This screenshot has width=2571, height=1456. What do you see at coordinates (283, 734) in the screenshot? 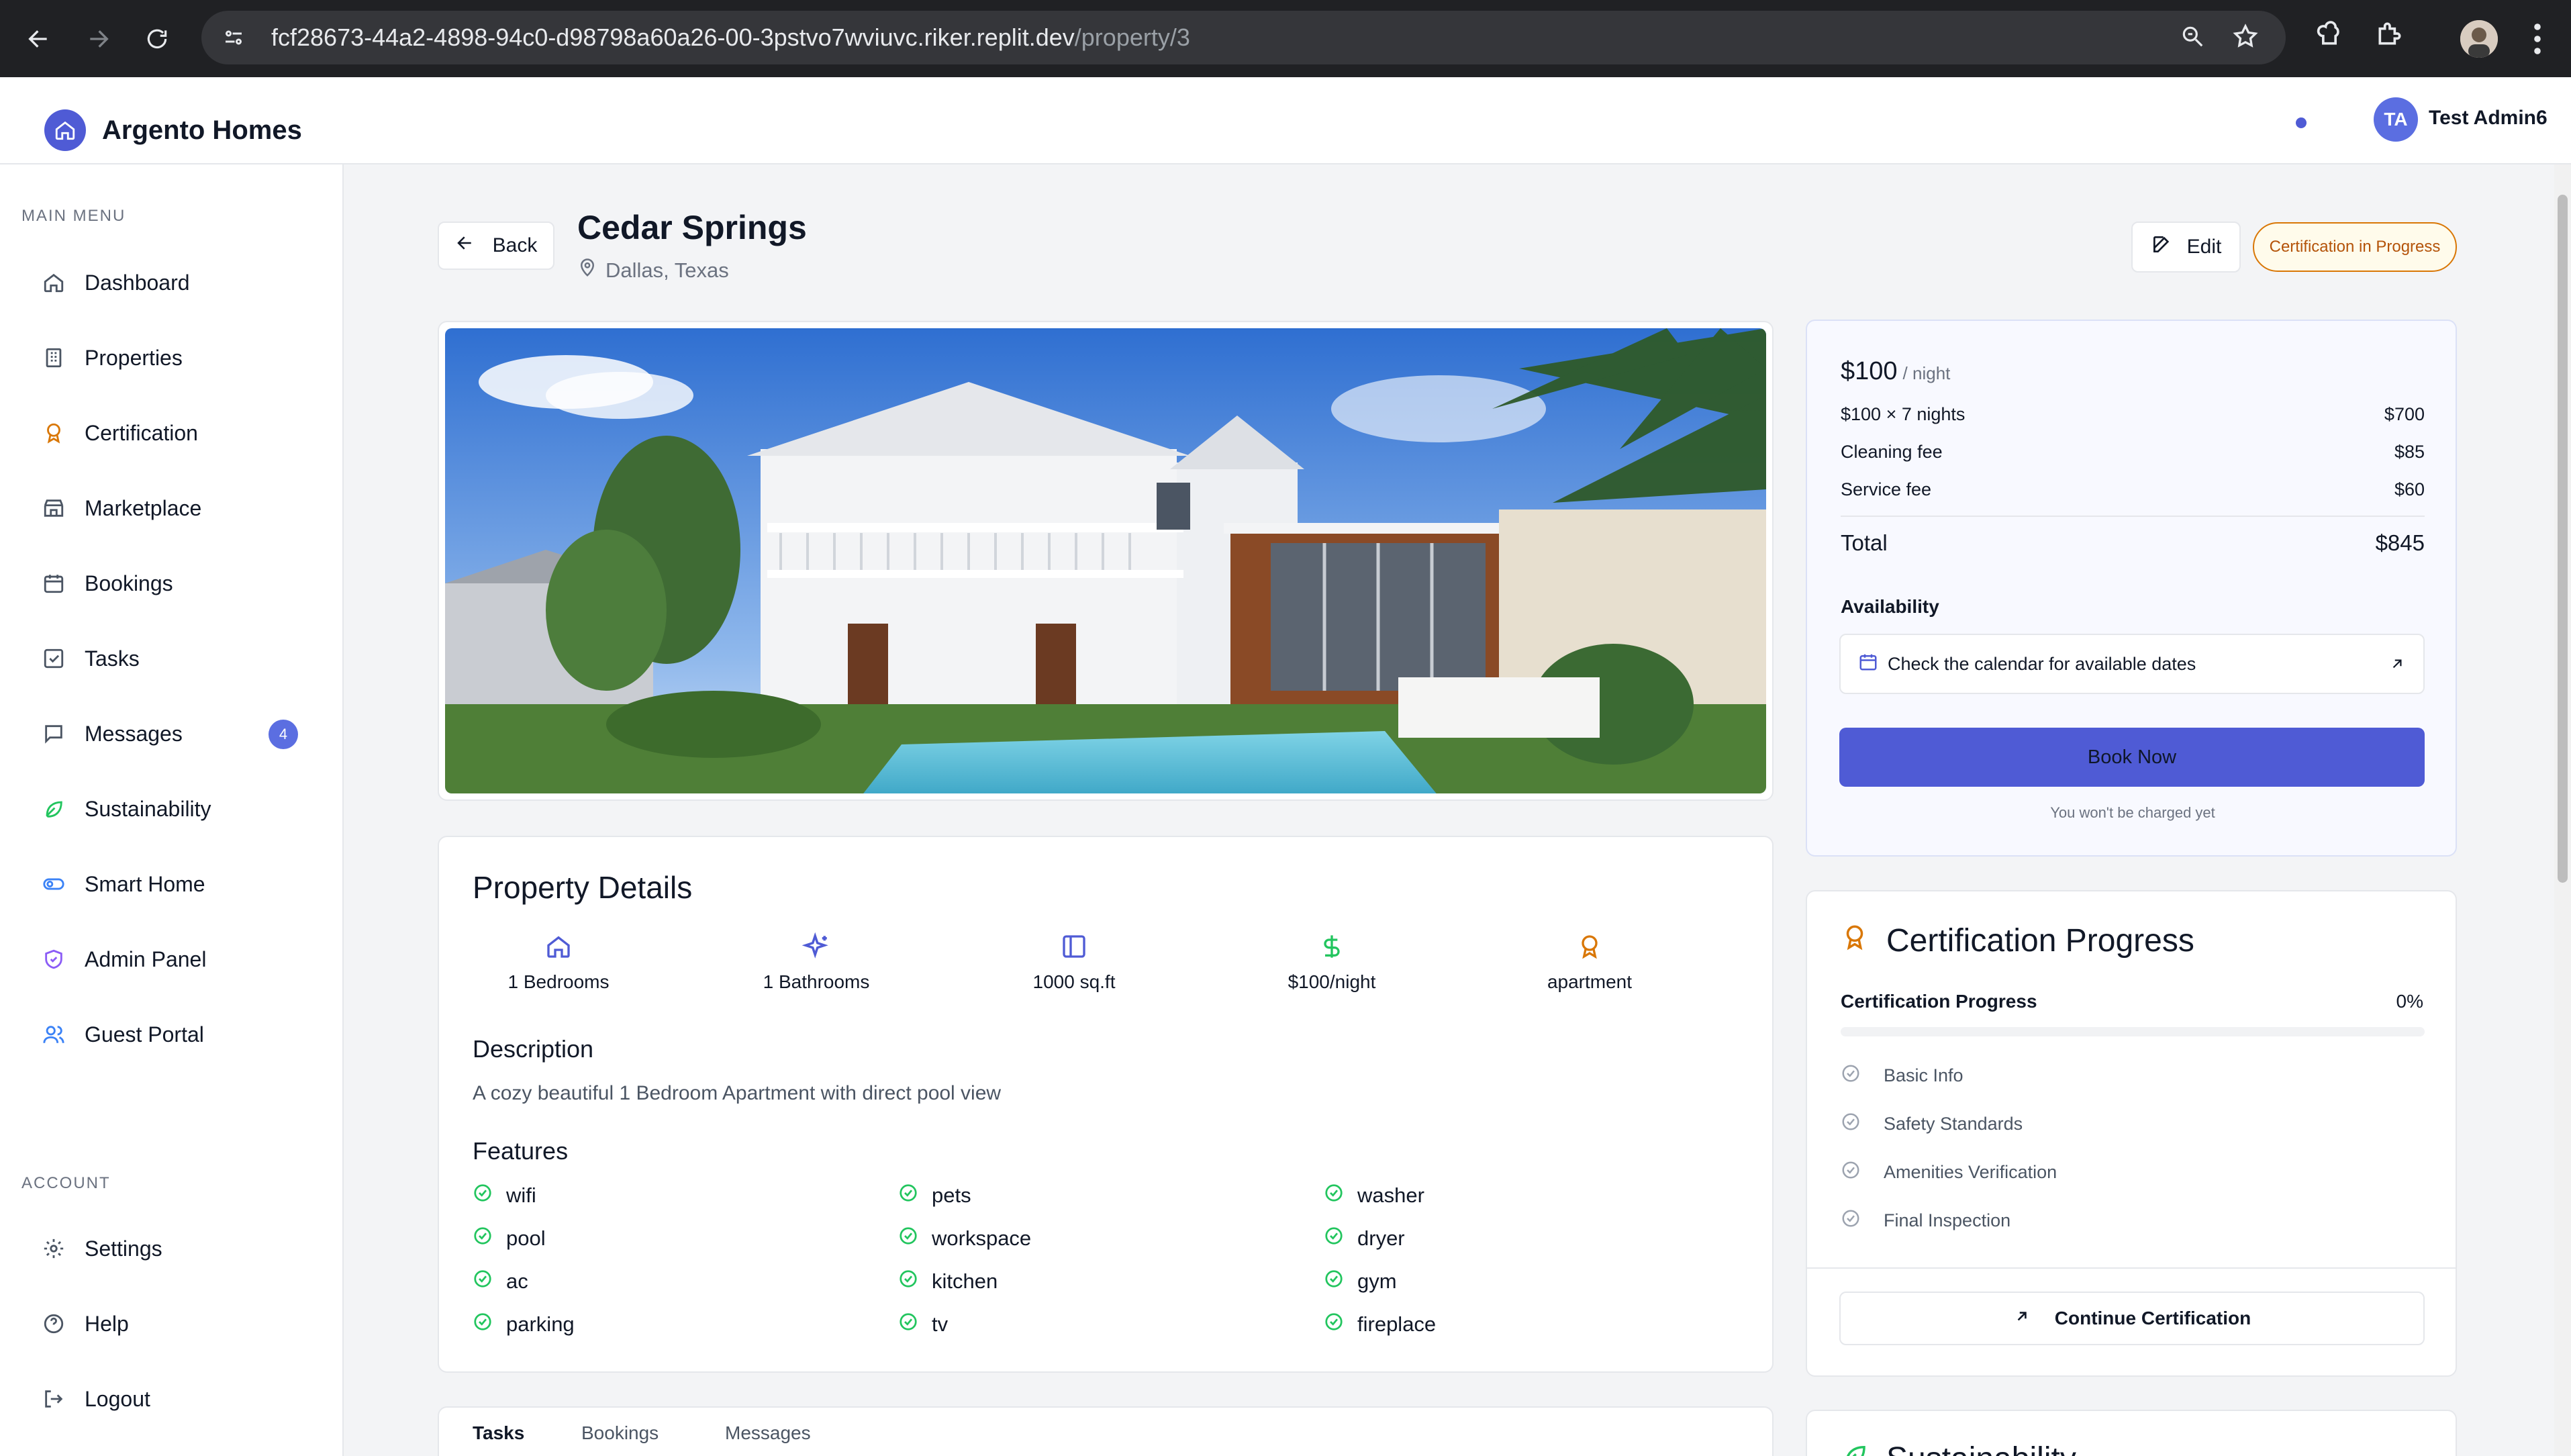
I see `messages-count-badge: 4` at bounding box center [283, 734].